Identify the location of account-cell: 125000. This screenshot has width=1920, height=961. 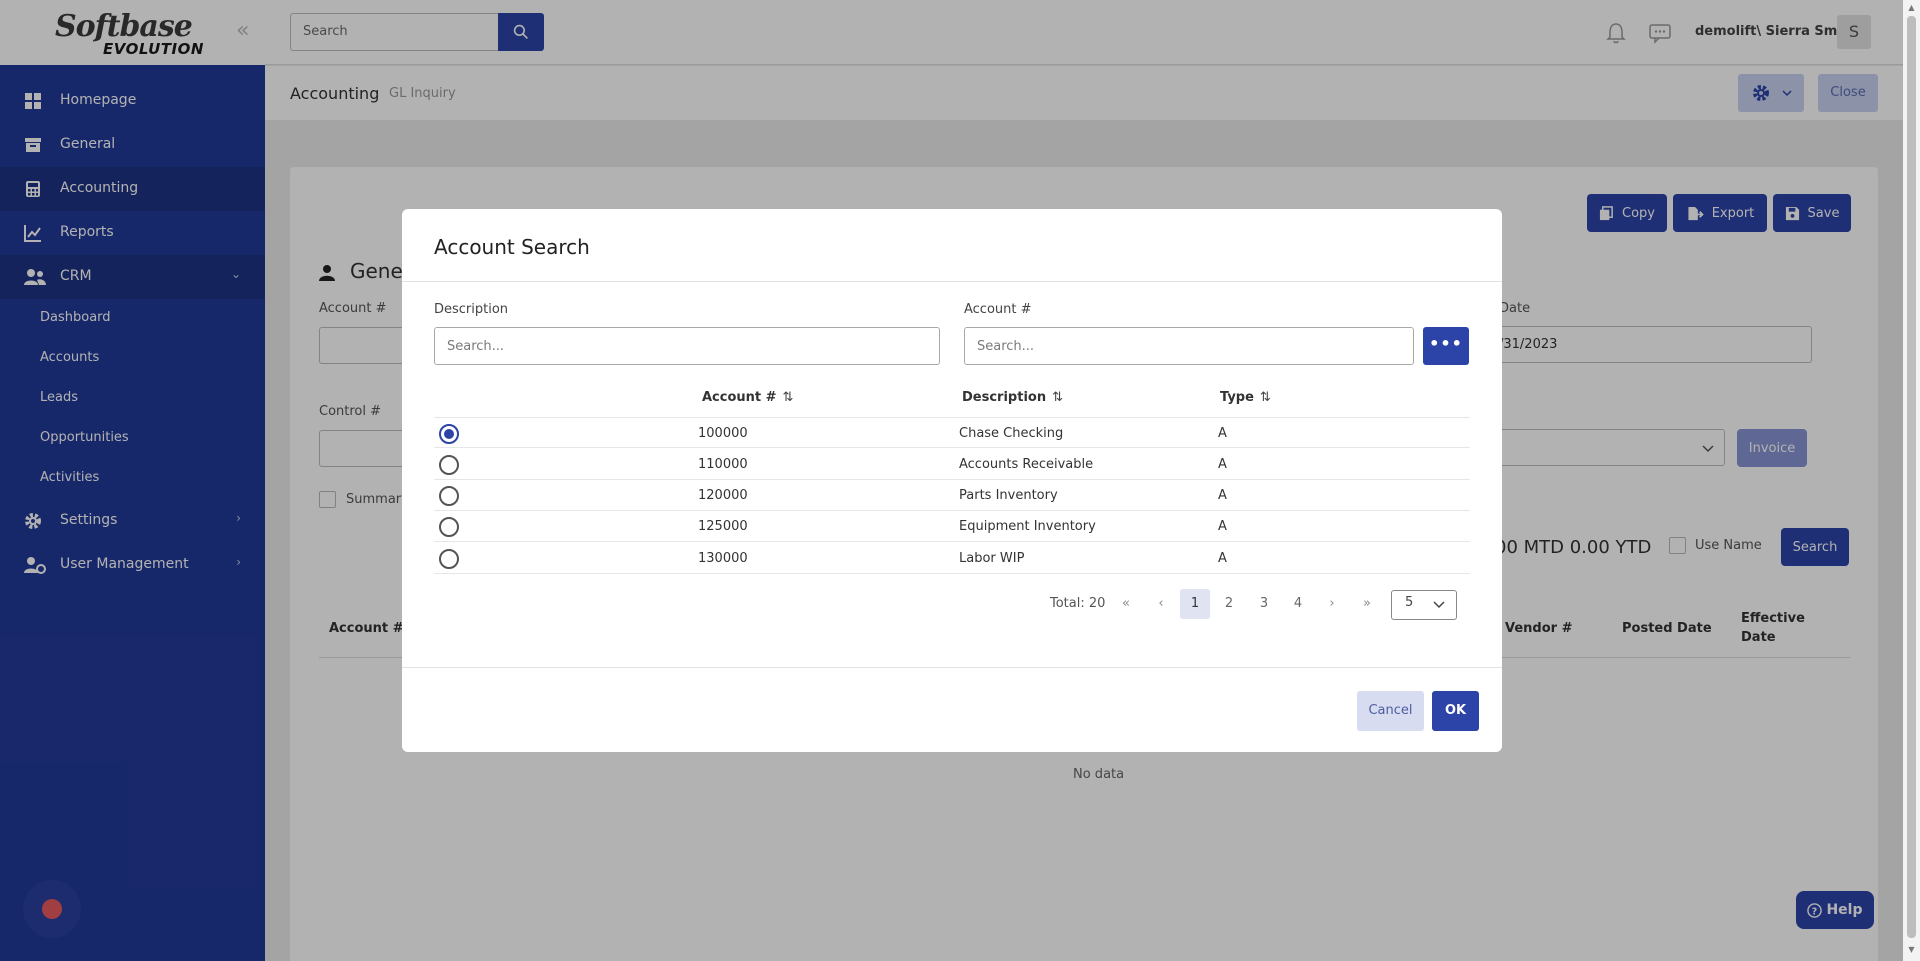
(723, 526).